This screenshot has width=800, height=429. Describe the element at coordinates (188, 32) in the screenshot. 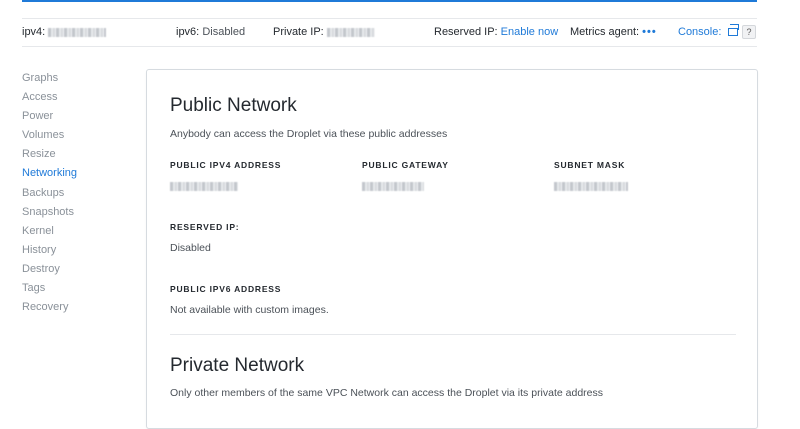

I see `ipv6-label: ipv6:` at that location.